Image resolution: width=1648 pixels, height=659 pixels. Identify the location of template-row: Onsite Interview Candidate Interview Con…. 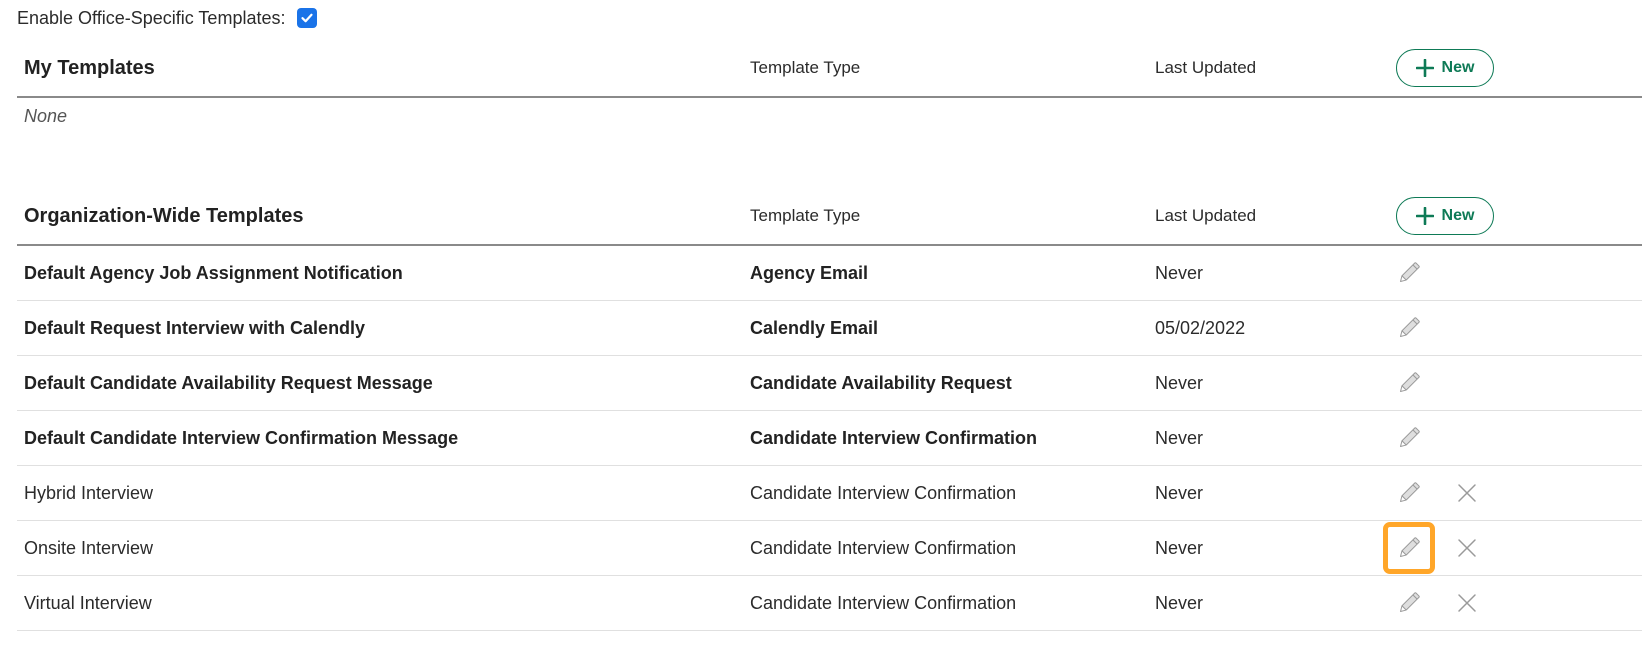
(829, 548).